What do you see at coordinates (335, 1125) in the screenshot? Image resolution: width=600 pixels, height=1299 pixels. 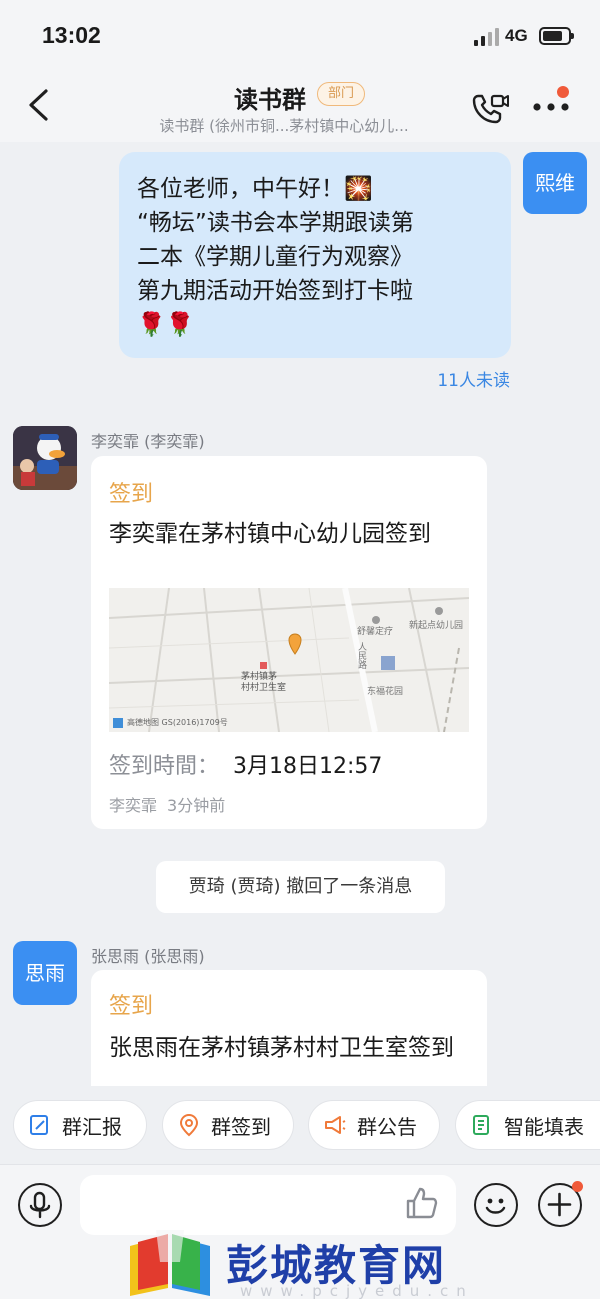 I see `megaphone-icon` at bounding box center [335, 1125].